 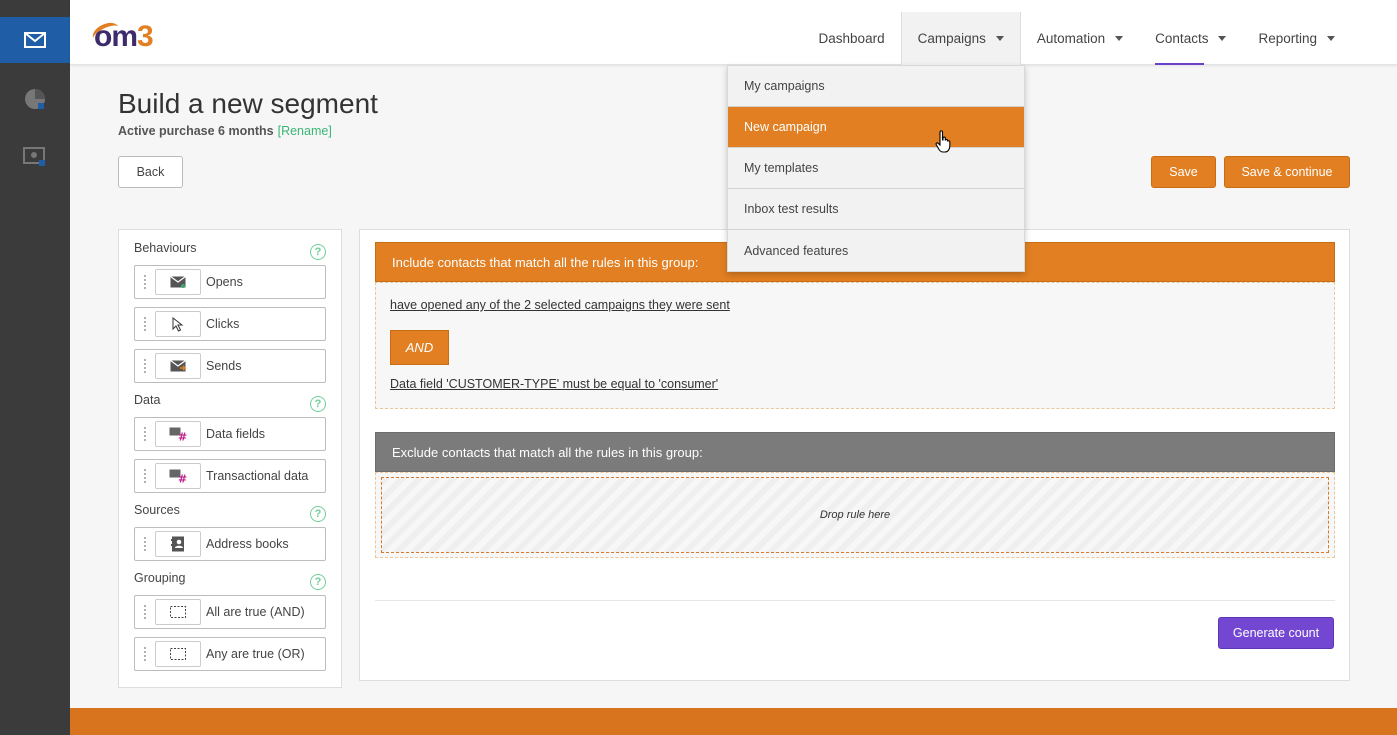 I want to click on section-heading-data: Data, so click(x=147, y=400).